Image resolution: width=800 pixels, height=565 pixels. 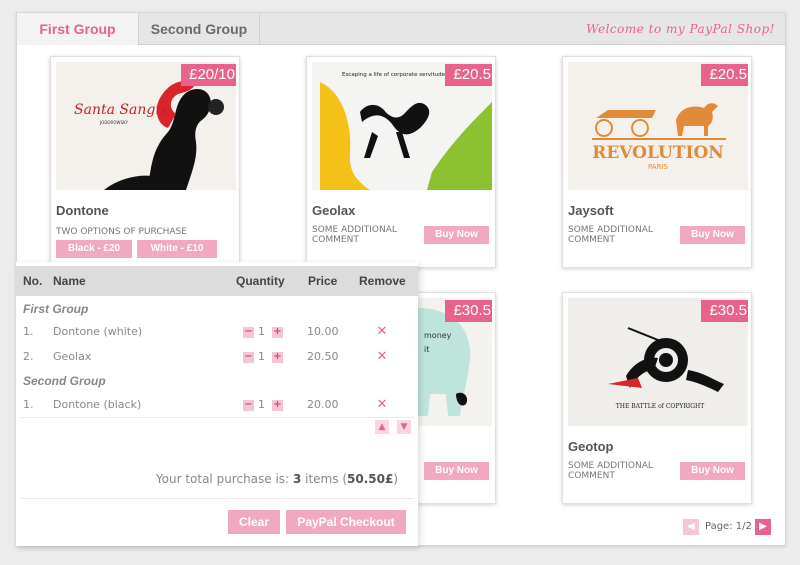 I want to click on product-image: REVOLUTION PARIS £20.5, so click(x=658, y=126).